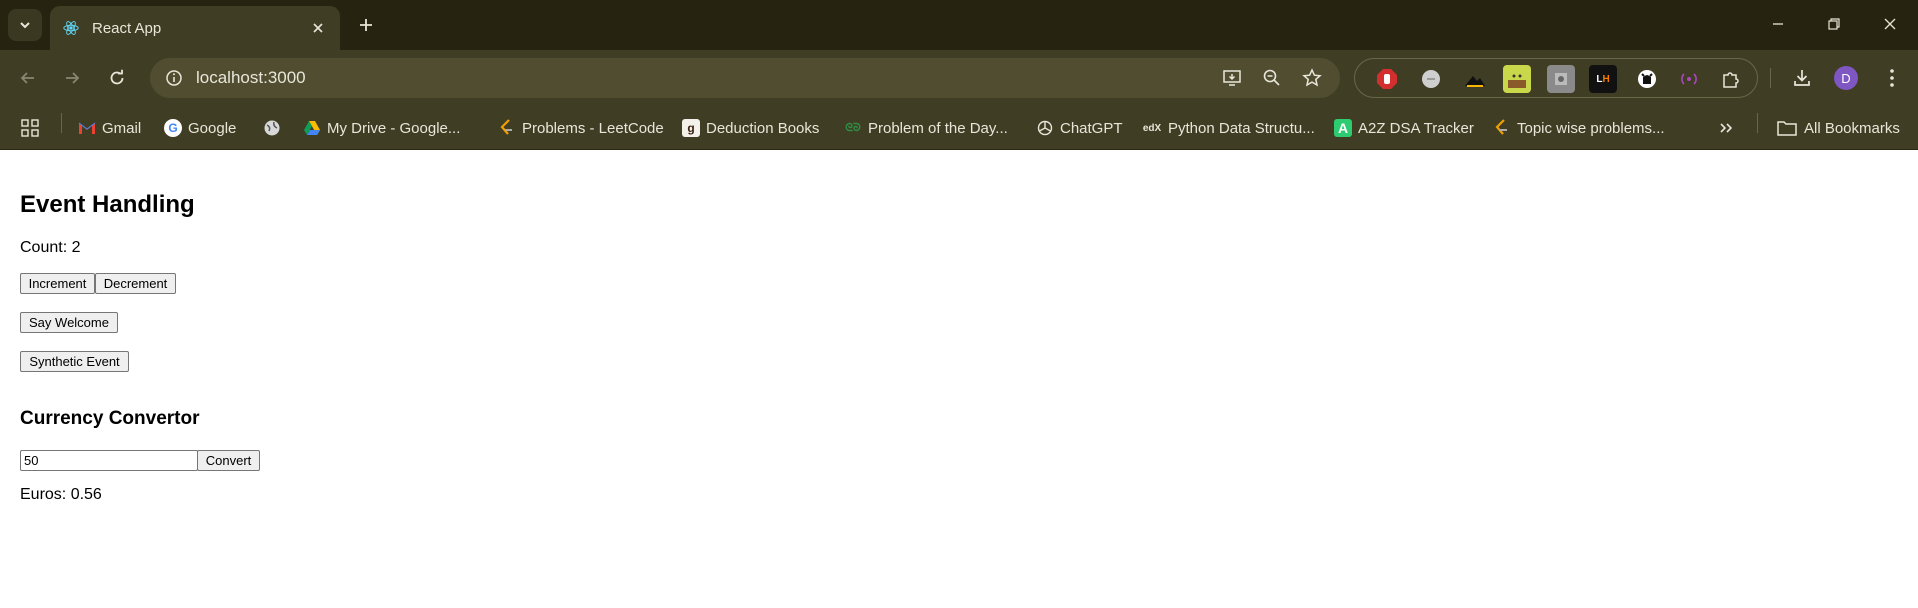 The height and width of the screenshot is (608, 1918). I want to click on box-icon, so click(1561, 79).